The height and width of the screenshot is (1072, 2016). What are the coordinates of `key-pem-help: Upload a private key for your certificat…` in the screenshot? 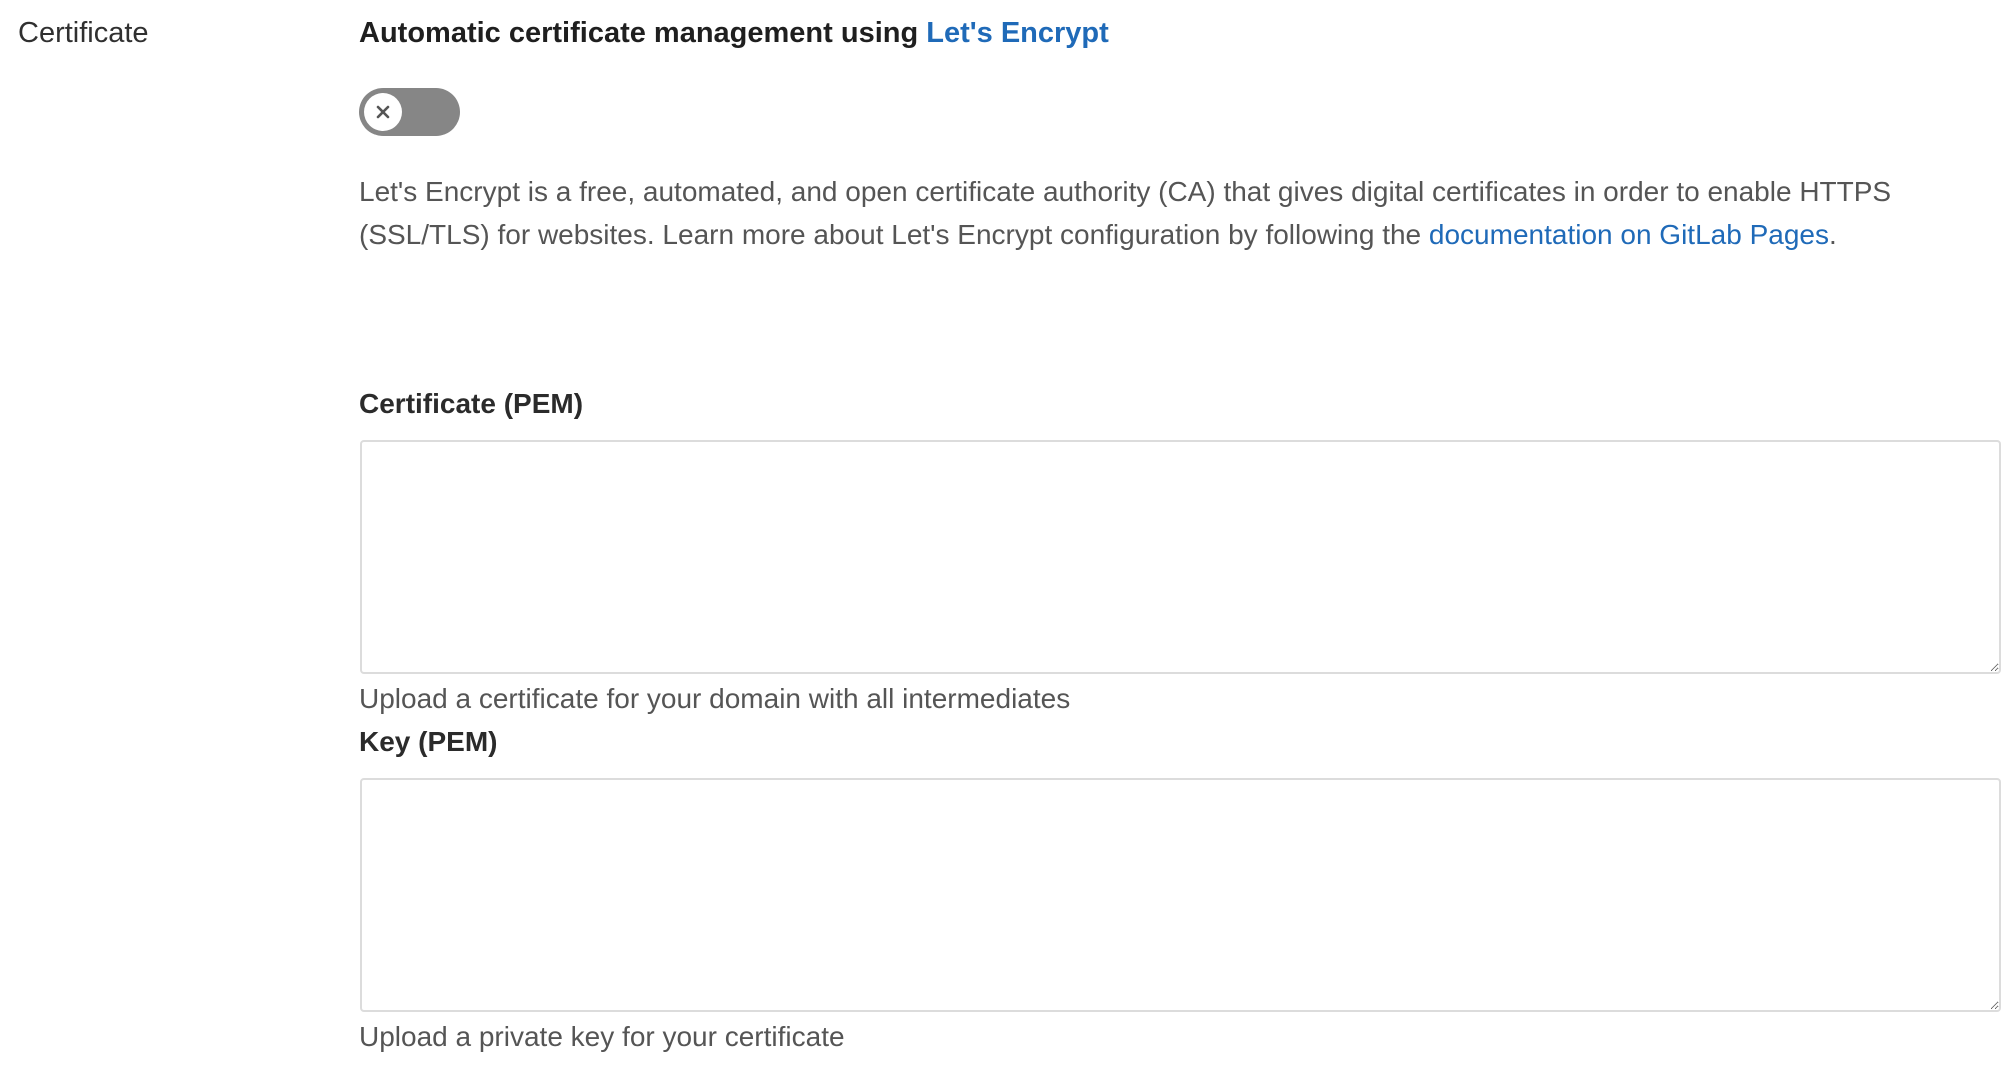 It's located at (602, 1036).